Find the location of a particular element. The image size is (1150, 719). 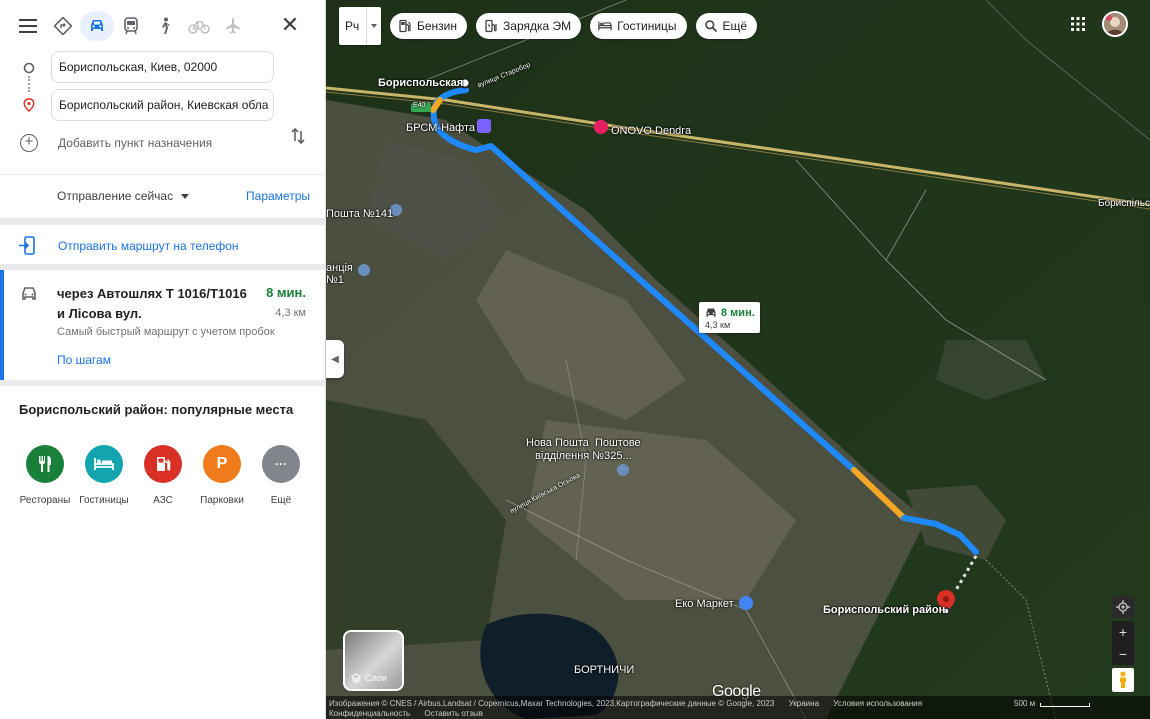

section-divider is located at coordinates (163, 383).